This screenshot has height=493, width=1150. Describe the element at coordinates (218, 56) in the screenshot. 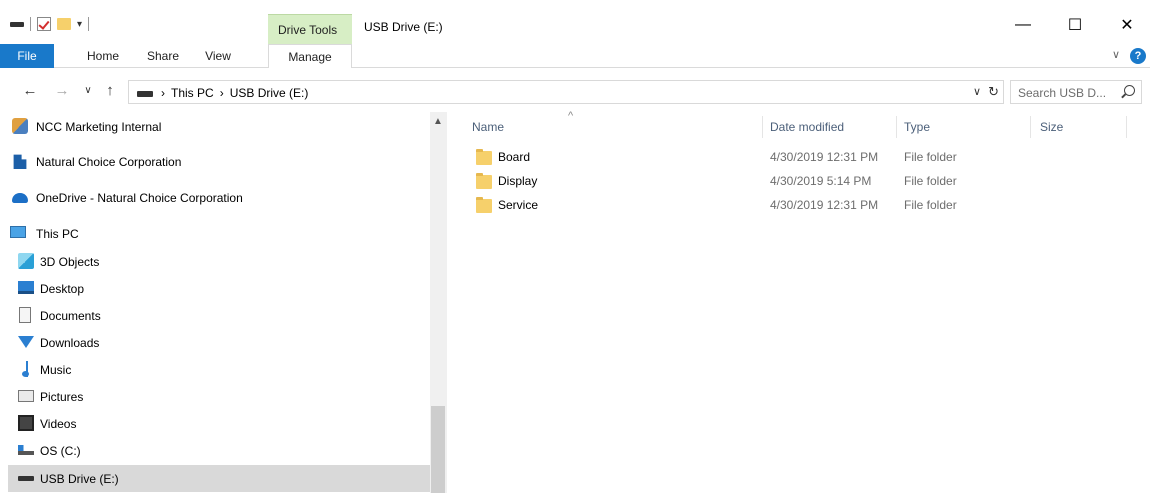

I see `tab-view: View` at that location.